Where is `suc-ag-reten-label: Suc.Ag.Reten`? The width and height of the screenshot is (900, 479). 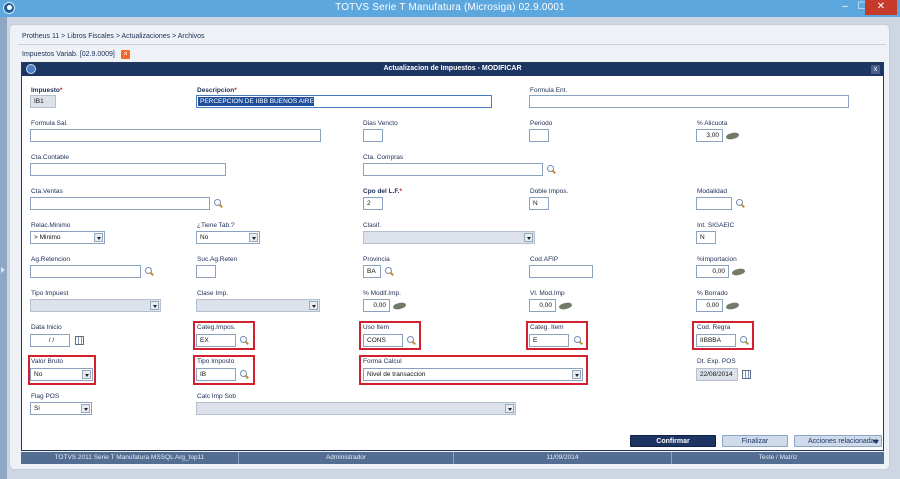 suc-ag-reten-label: Suc.Ag.Reten is located at coordinates (217, 259).